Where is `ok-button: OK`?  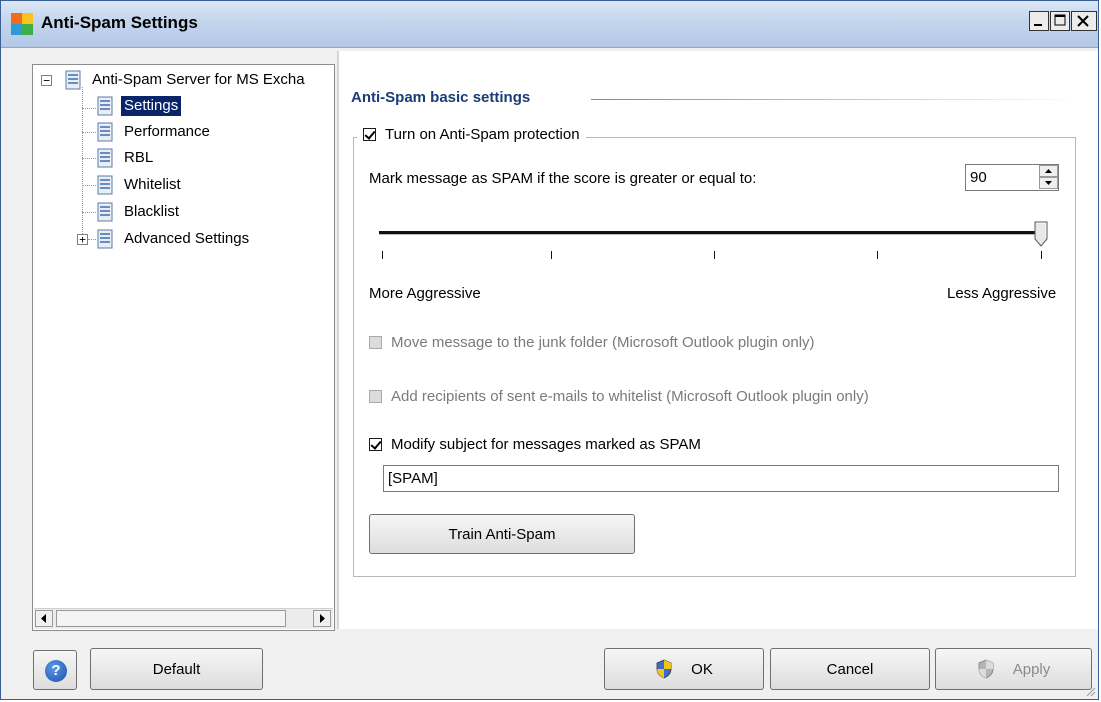 ok-button: OK is located at coordinates (684, 669).